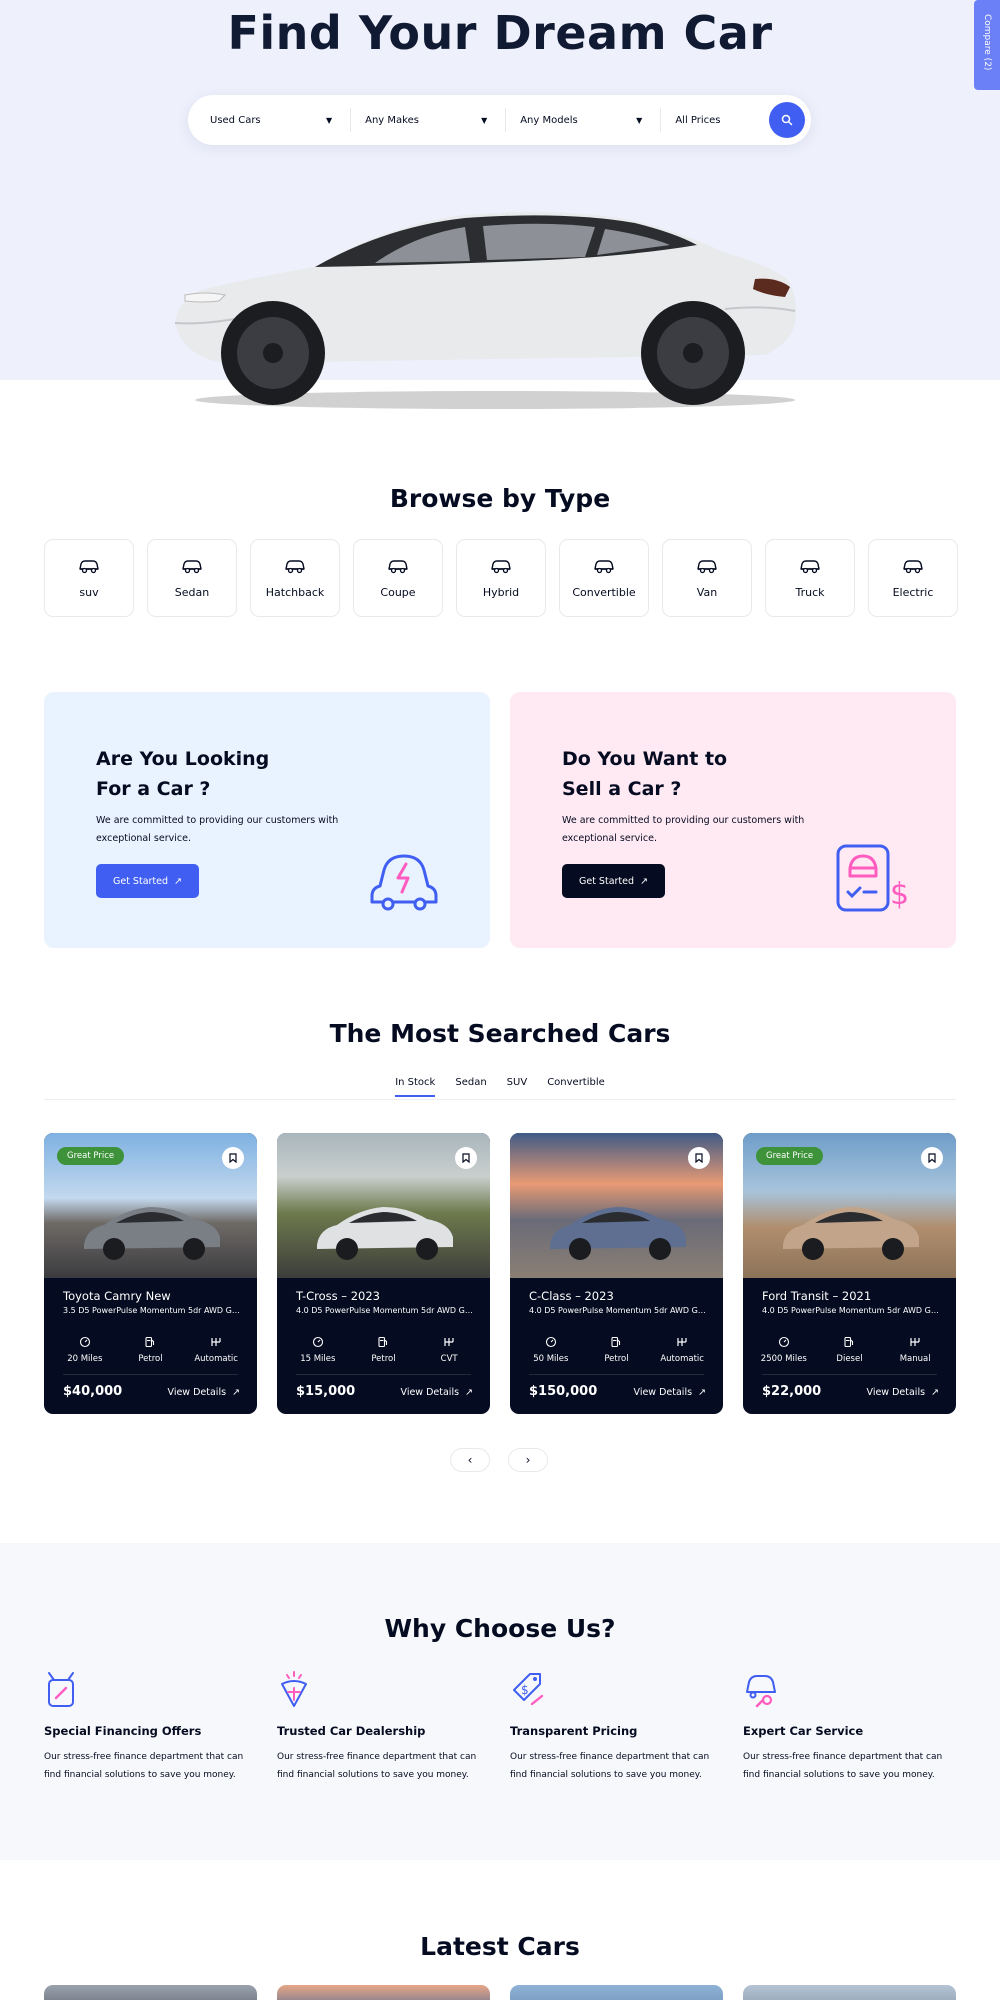 Image resolution: width=1000 pixels, height=2000 pixels. I want to click on dealership-icon, so click(294, 1690).